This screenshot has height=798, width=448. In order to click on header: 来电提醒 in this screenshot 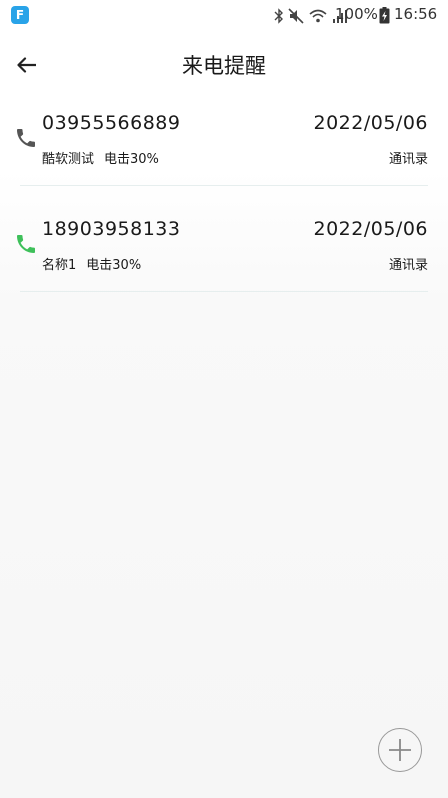, I will do `click(224, 64)`.